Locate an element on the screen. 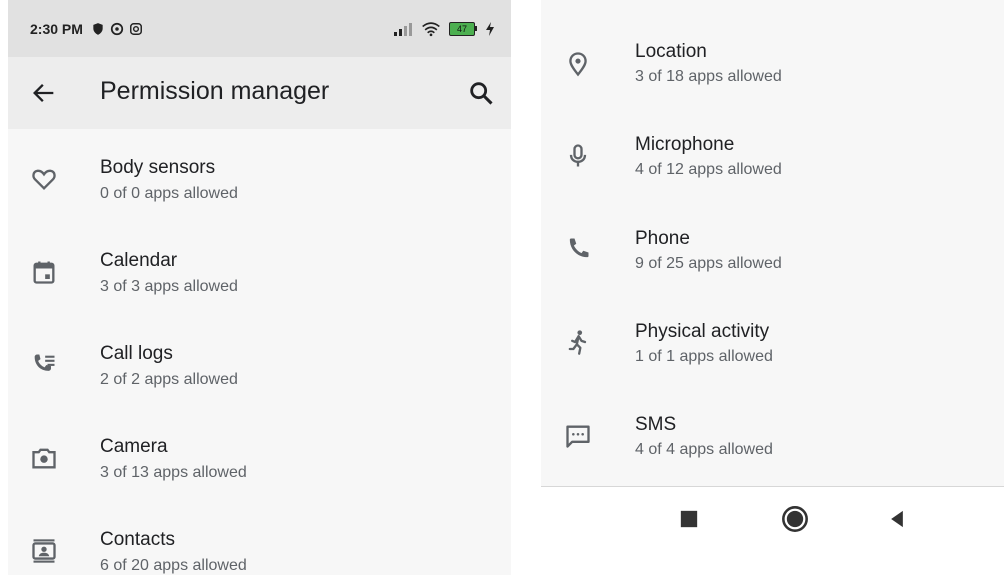 Image resolution: width=1004 pixels, height=575 pixels. recents-square-icon is located at coordinates (689, 519).